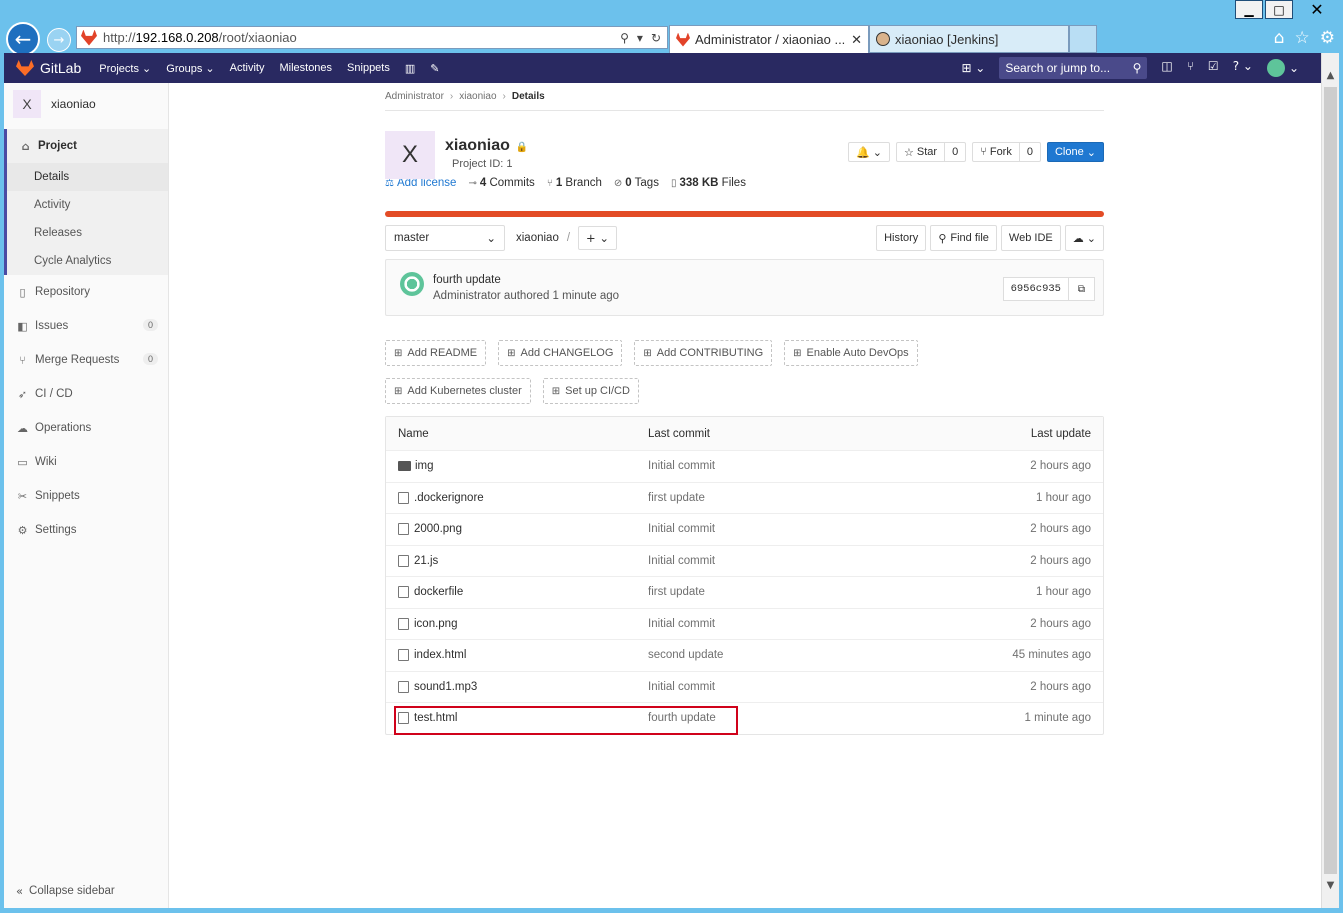 The width and height of the screenshot is (1343, 913). Describe the element at coordinates (1190, 68) in the screenshot. I see `merge-request-icon: ⑂` at that location.